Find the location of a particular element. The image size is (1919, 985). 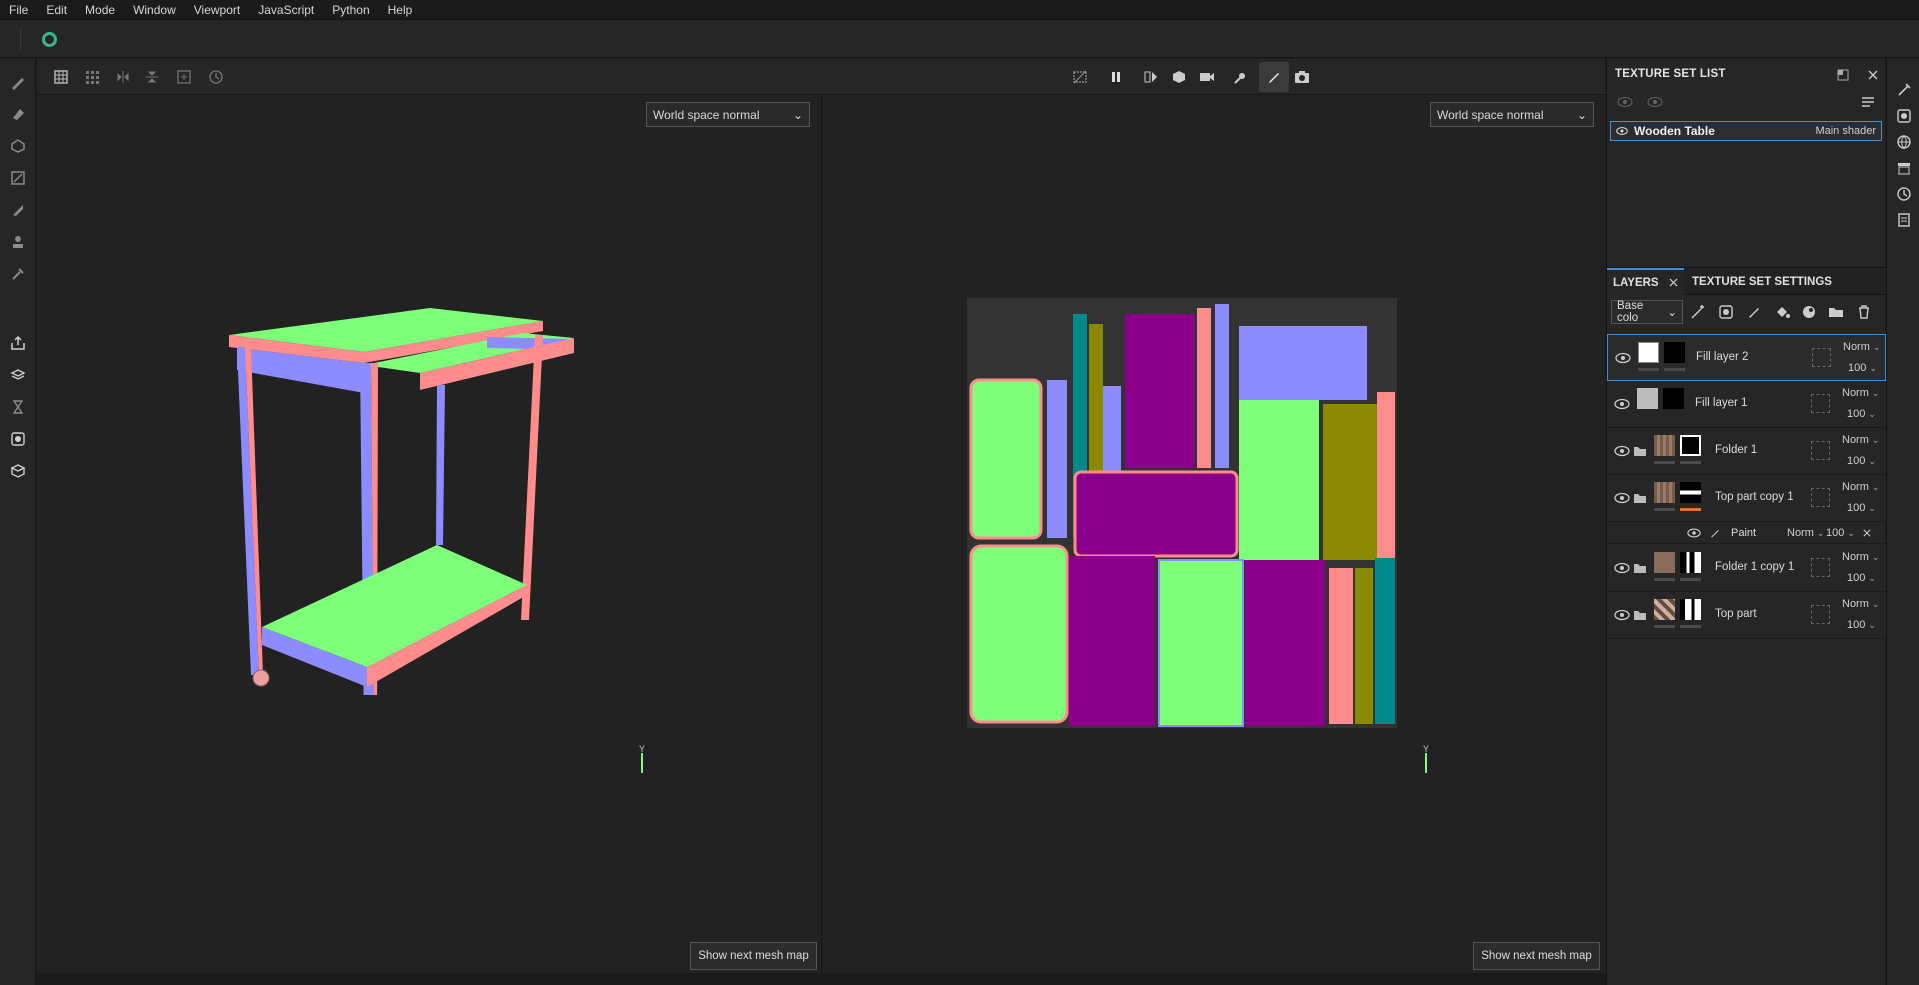

add-smart-material-icon is located at coordinates (1809, 312).